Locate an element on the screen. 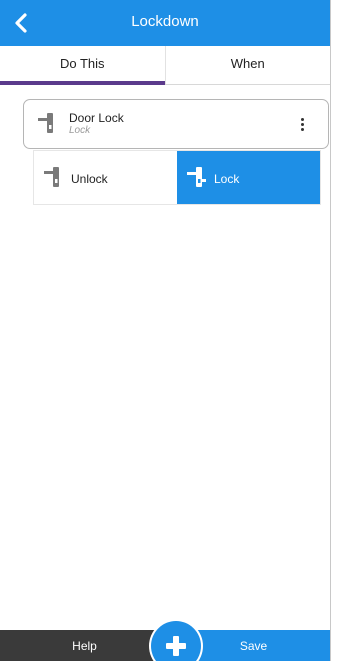 The height and width of the screenshot is (661, 340). tab-bar: Do This When is located at coordinates (165, 65).